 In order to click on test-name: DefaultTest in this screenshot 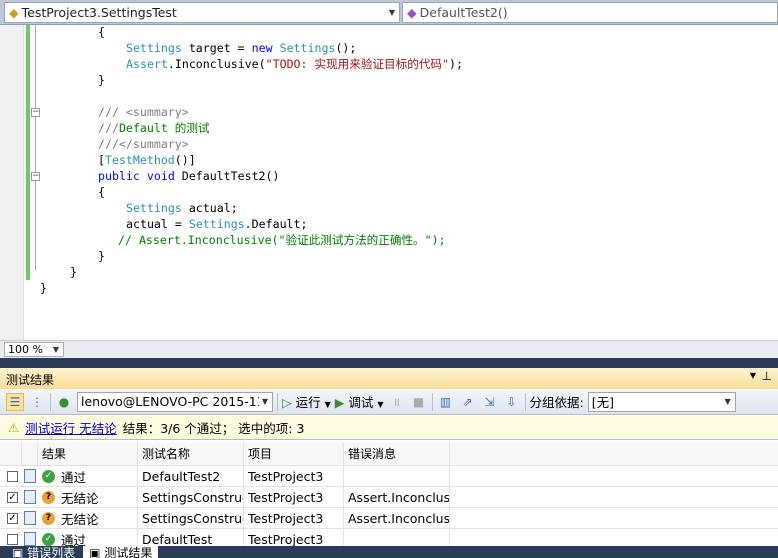, I will do `click(177, 539)`.